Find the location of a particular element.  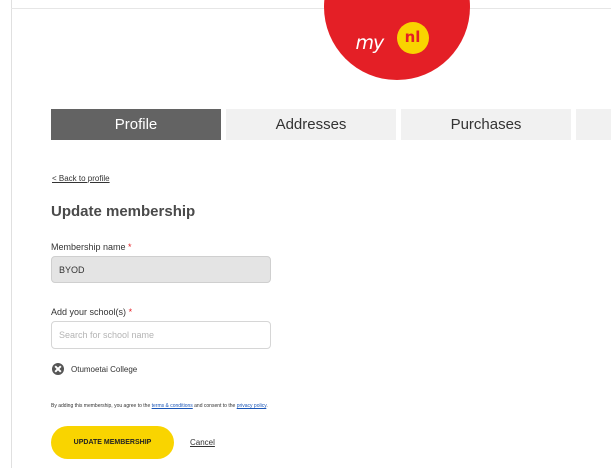

tab-overflow is located at coordinates (593, 124).